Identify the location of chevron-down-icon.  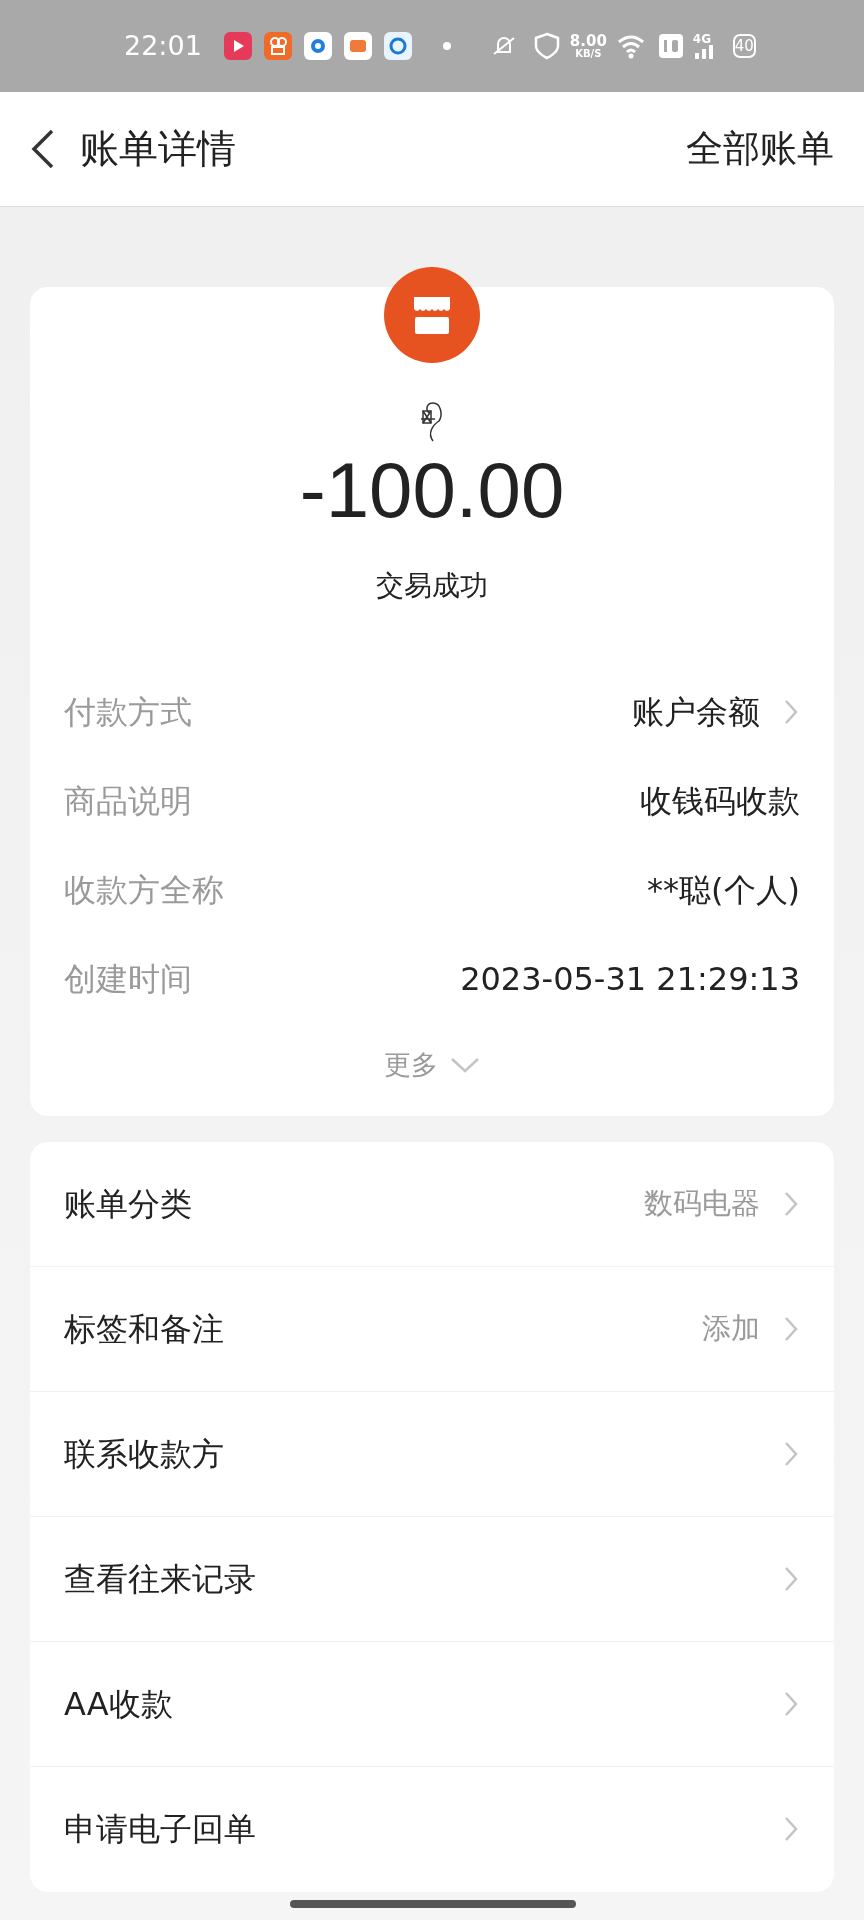
(465, 1065).